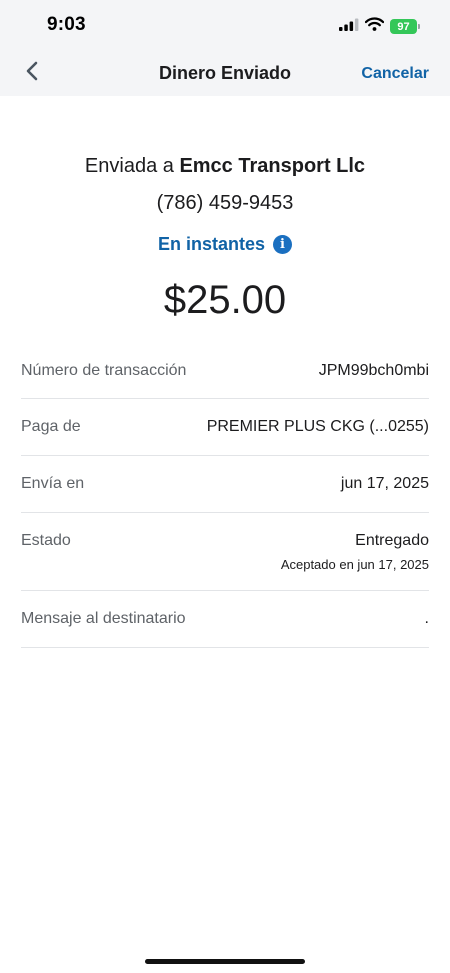 The width and height of the screenshot is (450, 973). Describe the element at coordinates (272, 166) in the screenshot. I see `recipient-name: Emcc Transport Llc` at that location.